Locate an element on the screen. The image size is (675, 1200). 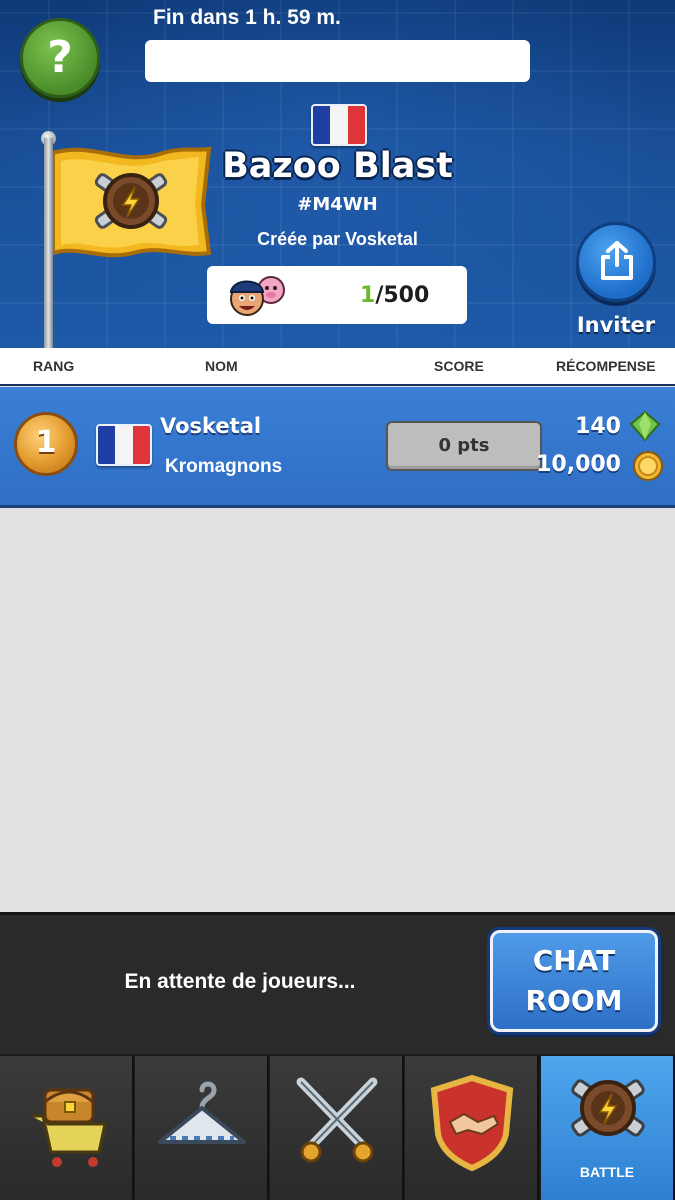
coin-icon is located at coordinates (648, 466).